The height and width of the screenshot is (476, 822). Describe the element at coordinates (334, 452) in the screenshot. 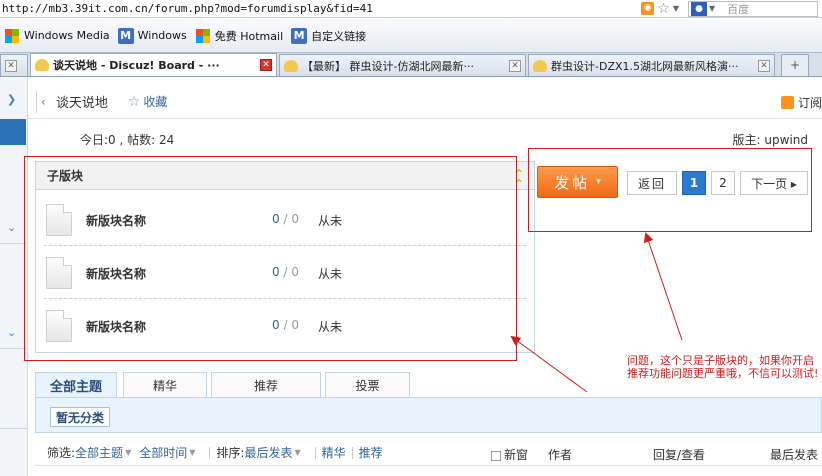

I see `filter-digest: 精华` at that location.